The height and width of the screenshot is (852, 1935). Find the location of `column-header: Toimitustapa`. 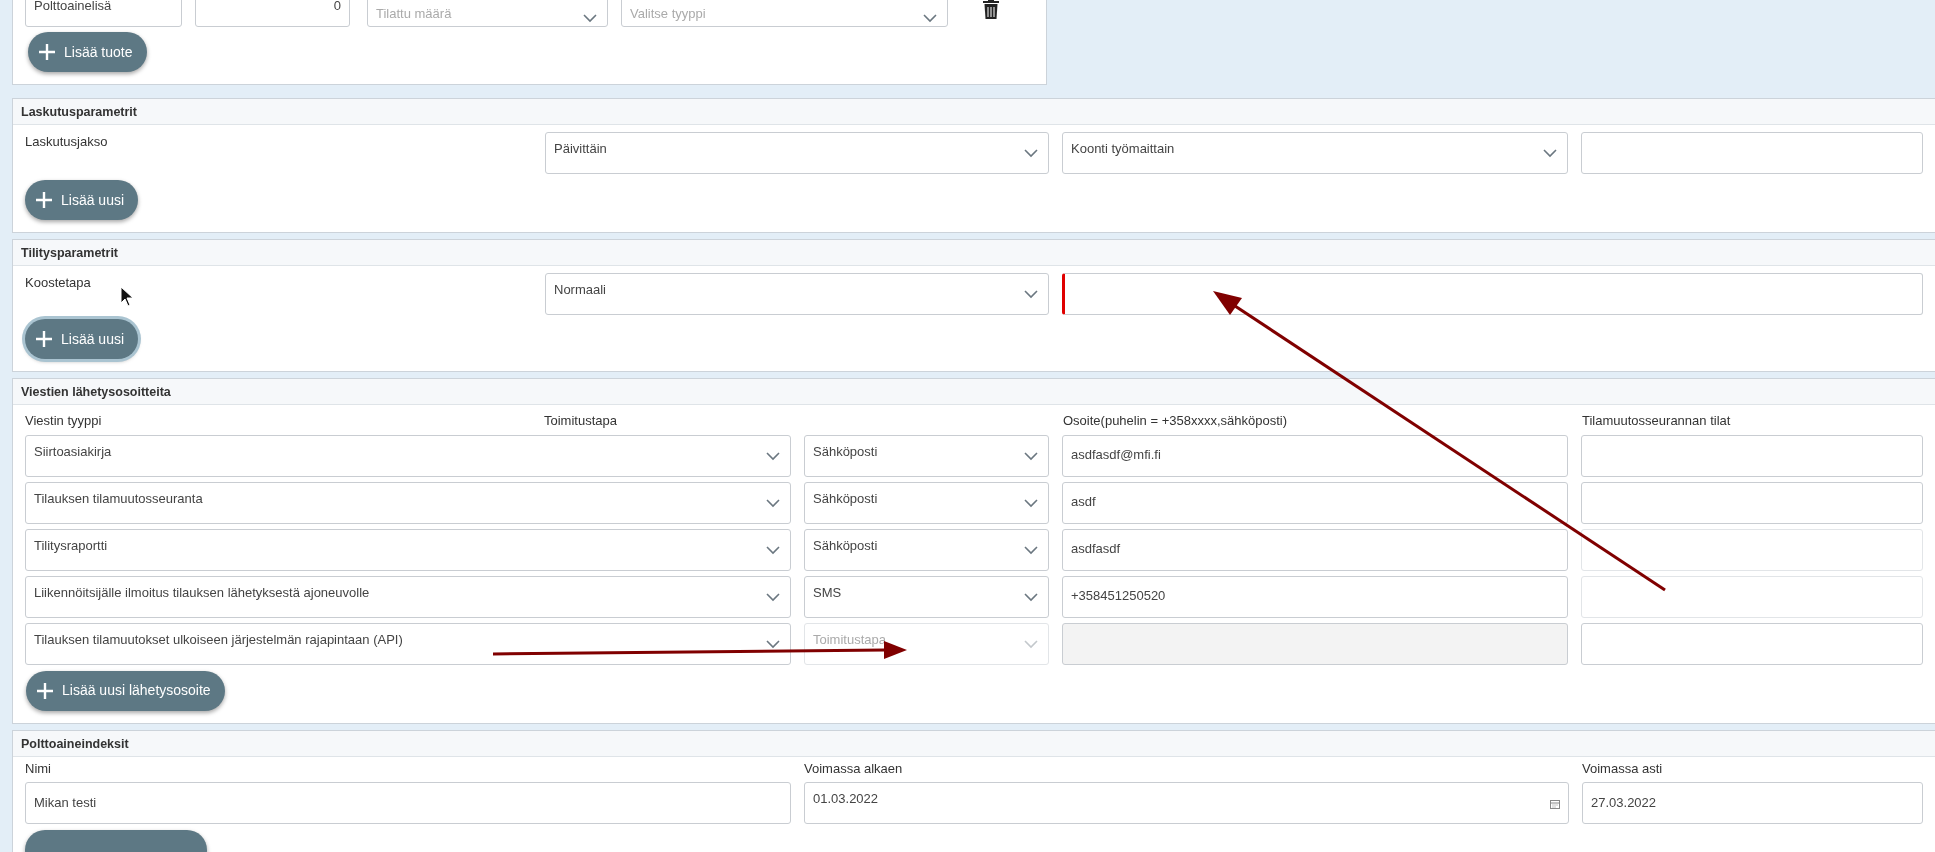

column-header: Toimitustapa is located at coordinates (580, 421).